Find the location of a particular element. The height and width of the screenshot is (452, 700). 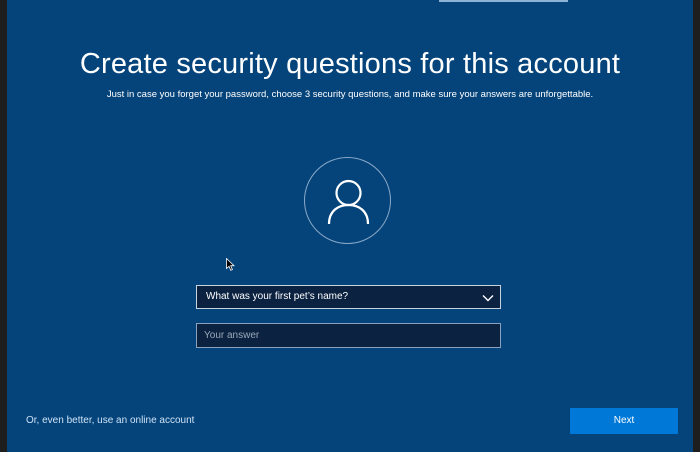

progress-indicator is located at coordinates (503, 1).